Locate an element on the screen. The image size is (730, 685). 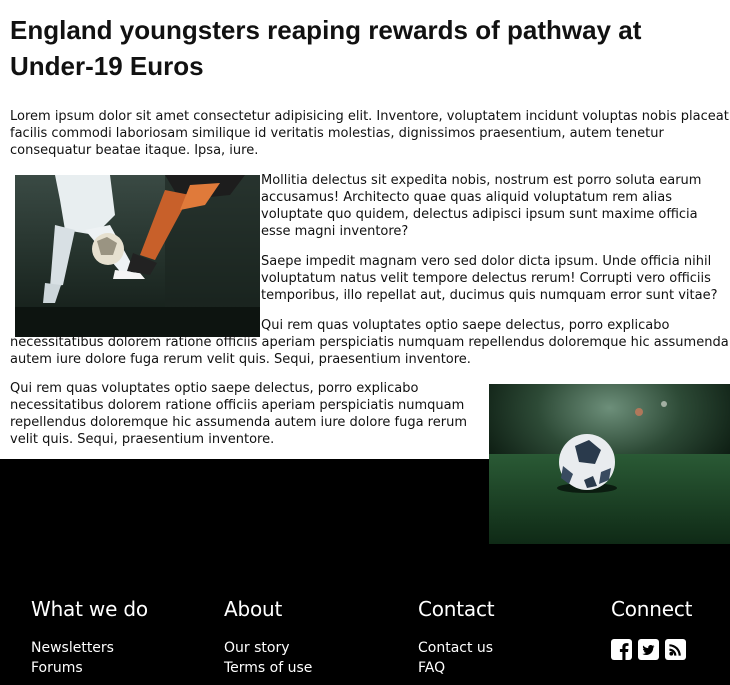
footer-heading-contact: Contact is located at coordinates (456, 609).